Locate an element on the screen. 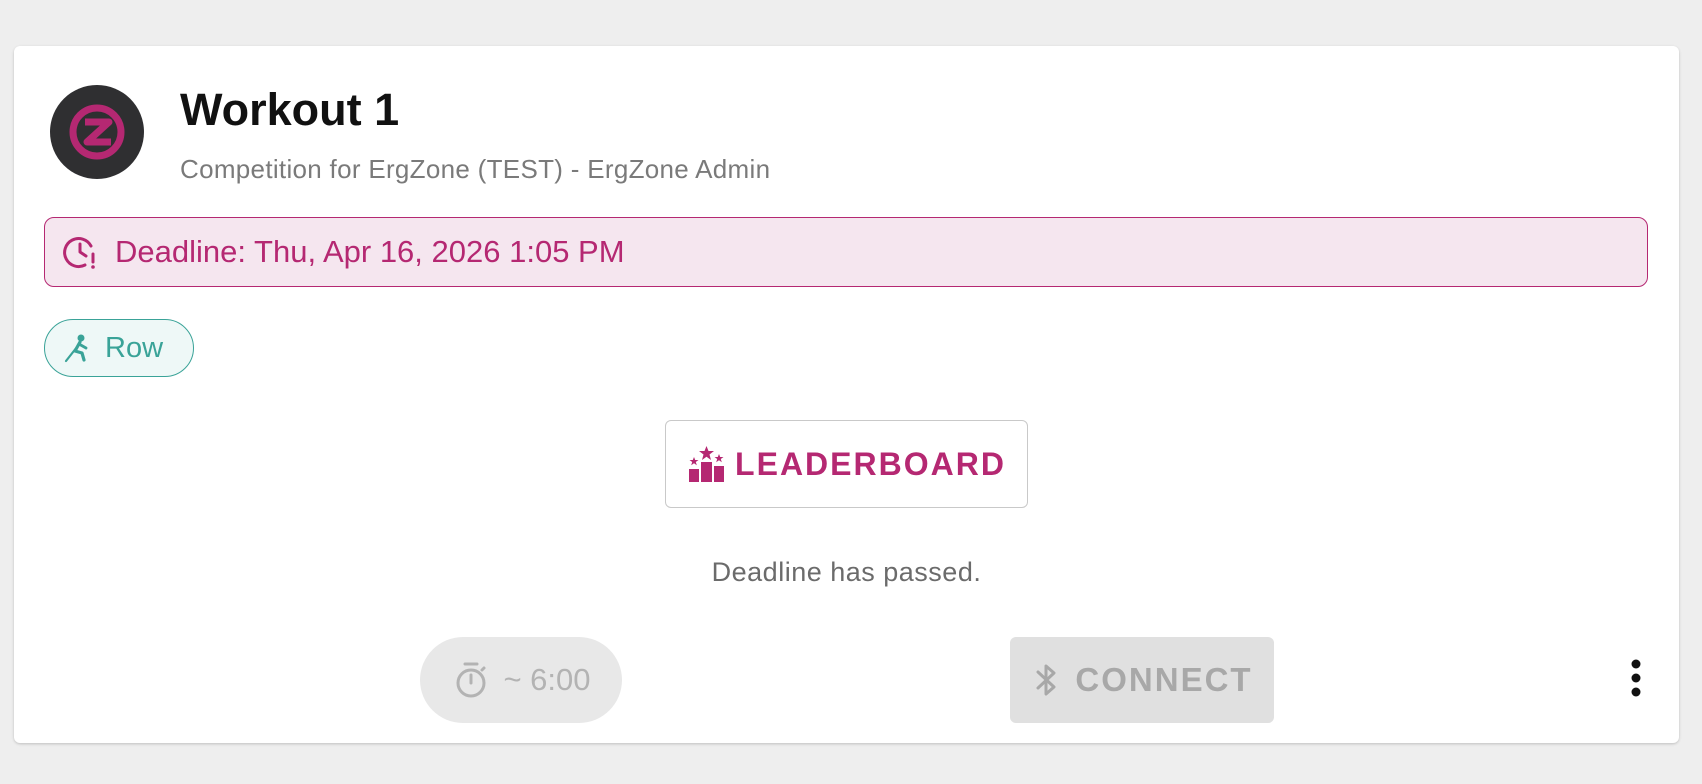 The image size is (1702, 784). connect-label: CONNECT is located at coordinates (1164, 679).